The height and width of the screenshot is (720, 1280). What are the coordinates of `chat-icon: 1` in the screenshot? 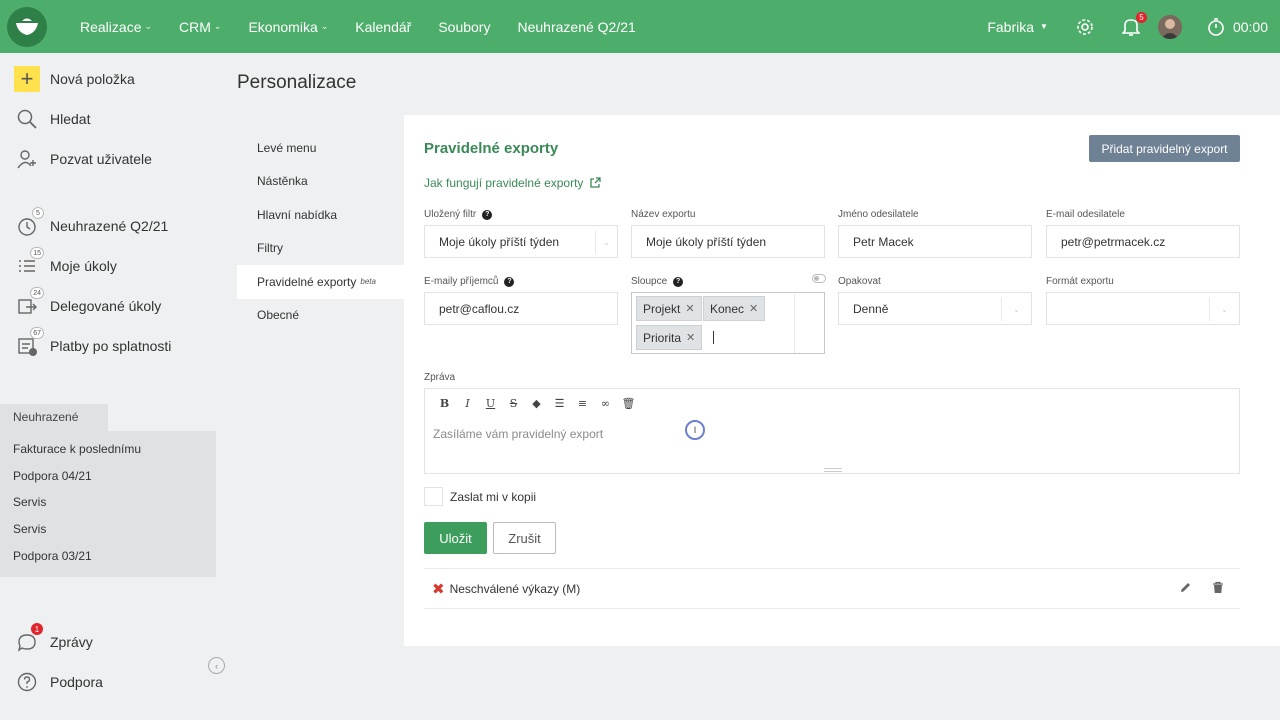 It's located at (28, 639).